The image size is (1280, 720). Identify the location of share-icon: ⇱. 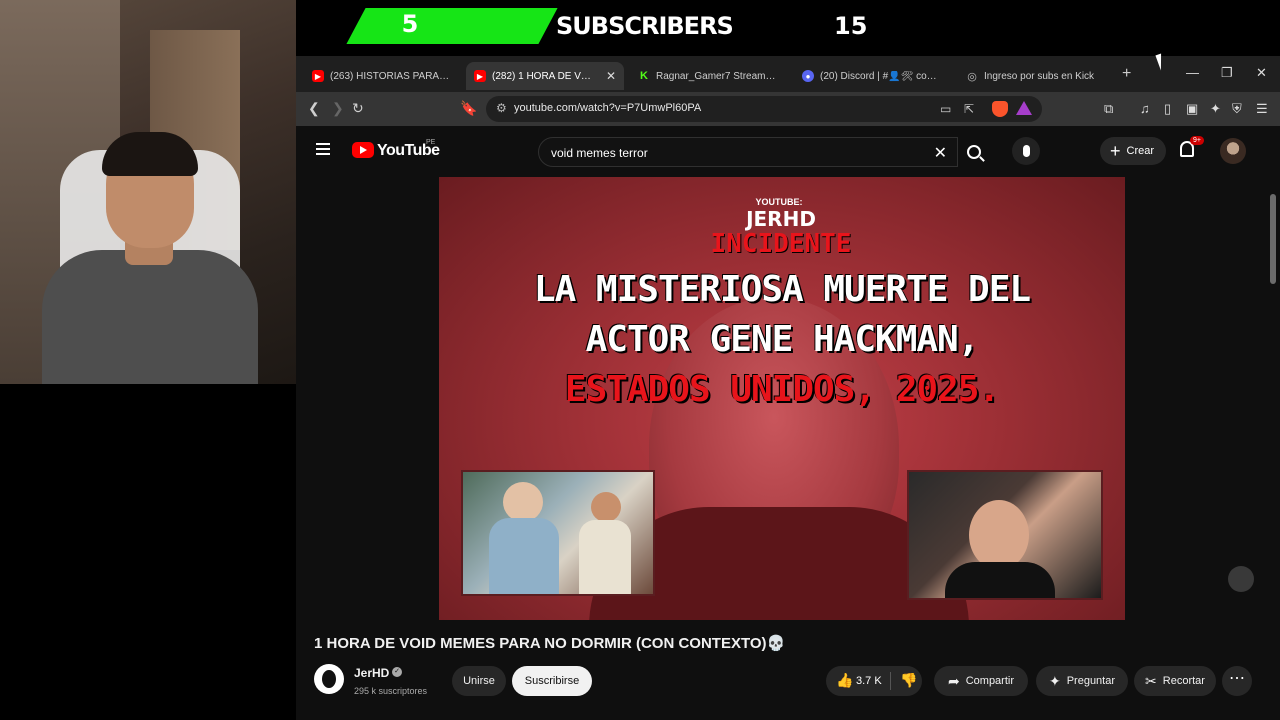
(969, 109).